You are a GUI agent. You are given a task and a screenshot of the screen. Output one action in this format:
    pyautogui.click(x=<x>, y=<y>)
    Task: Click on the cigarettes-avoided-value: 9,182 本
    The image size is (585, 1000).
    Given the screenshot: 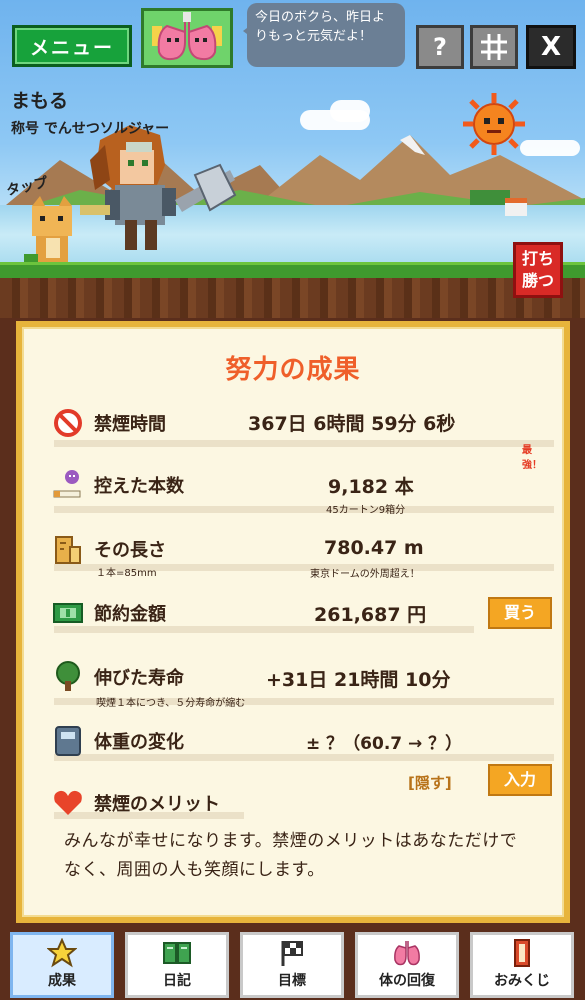 What is the action you would take?
    pyautogui.click(x=371, y=487)
    